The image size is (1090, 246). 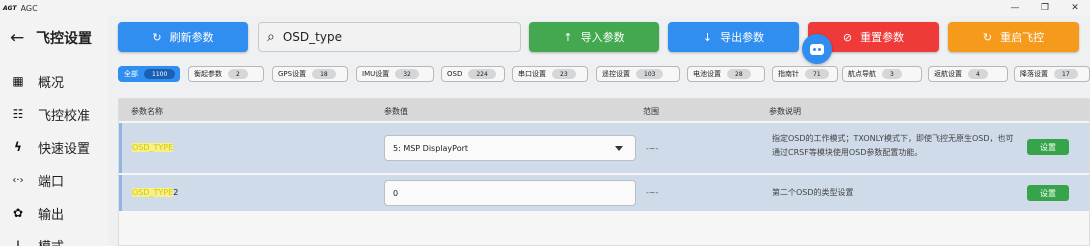 I want to click on reboot-button: ↻ 重启飞控, so click(x=1013, y=37).